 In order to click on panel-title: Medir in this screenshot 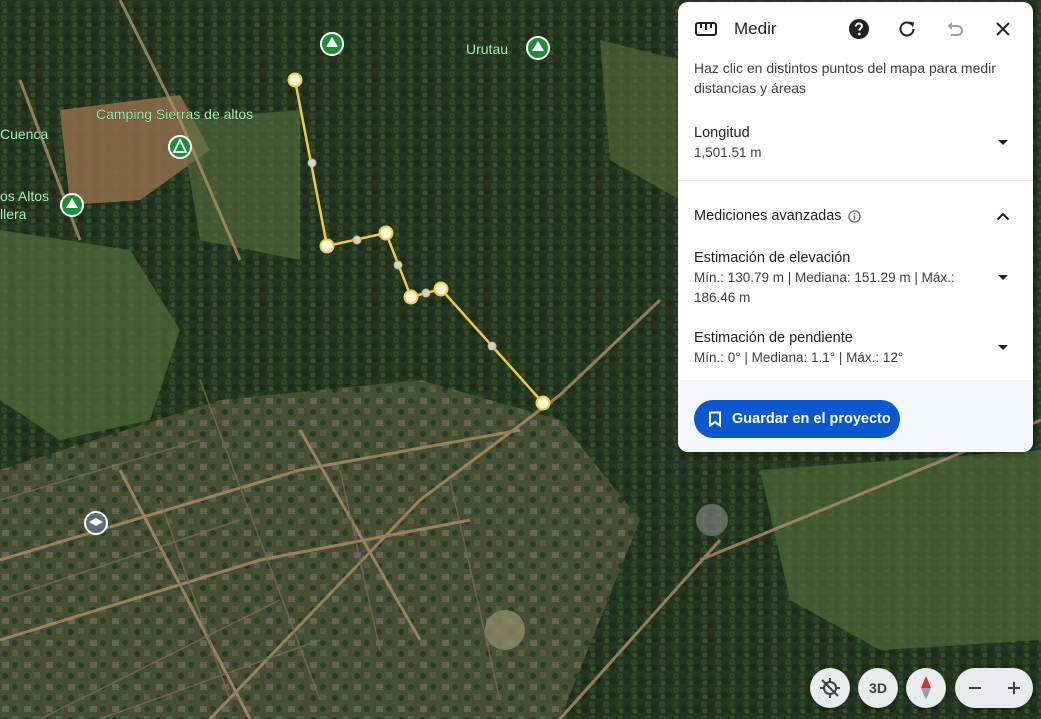, I will do `click(755, 28)`.